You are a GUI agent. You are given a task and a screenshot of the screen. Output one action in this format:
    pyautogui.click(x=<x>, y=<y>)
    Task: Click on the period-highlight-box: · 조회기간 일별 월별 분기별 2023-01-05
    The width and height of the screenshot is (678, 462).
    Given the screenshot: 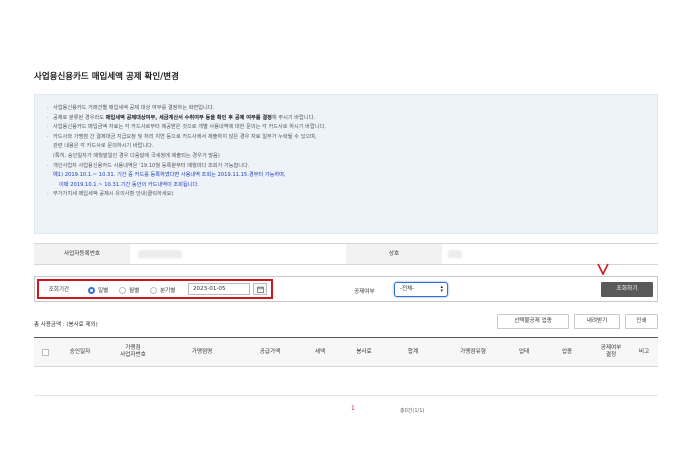 What is the action you would take?
    pyautogui.click(x=155, y=289)
    